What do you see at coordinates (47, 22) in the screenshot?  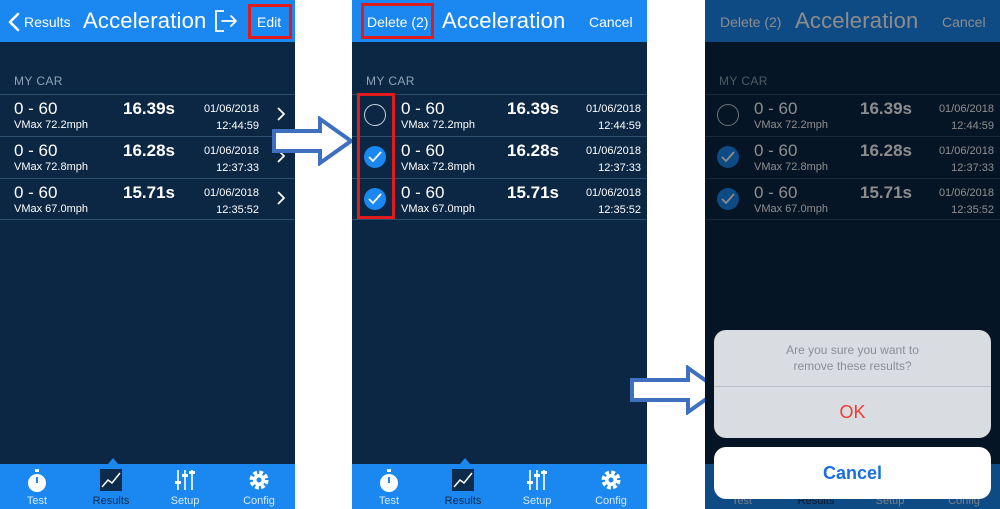 I see `back-label: Results` at bounding box center [47, 22].